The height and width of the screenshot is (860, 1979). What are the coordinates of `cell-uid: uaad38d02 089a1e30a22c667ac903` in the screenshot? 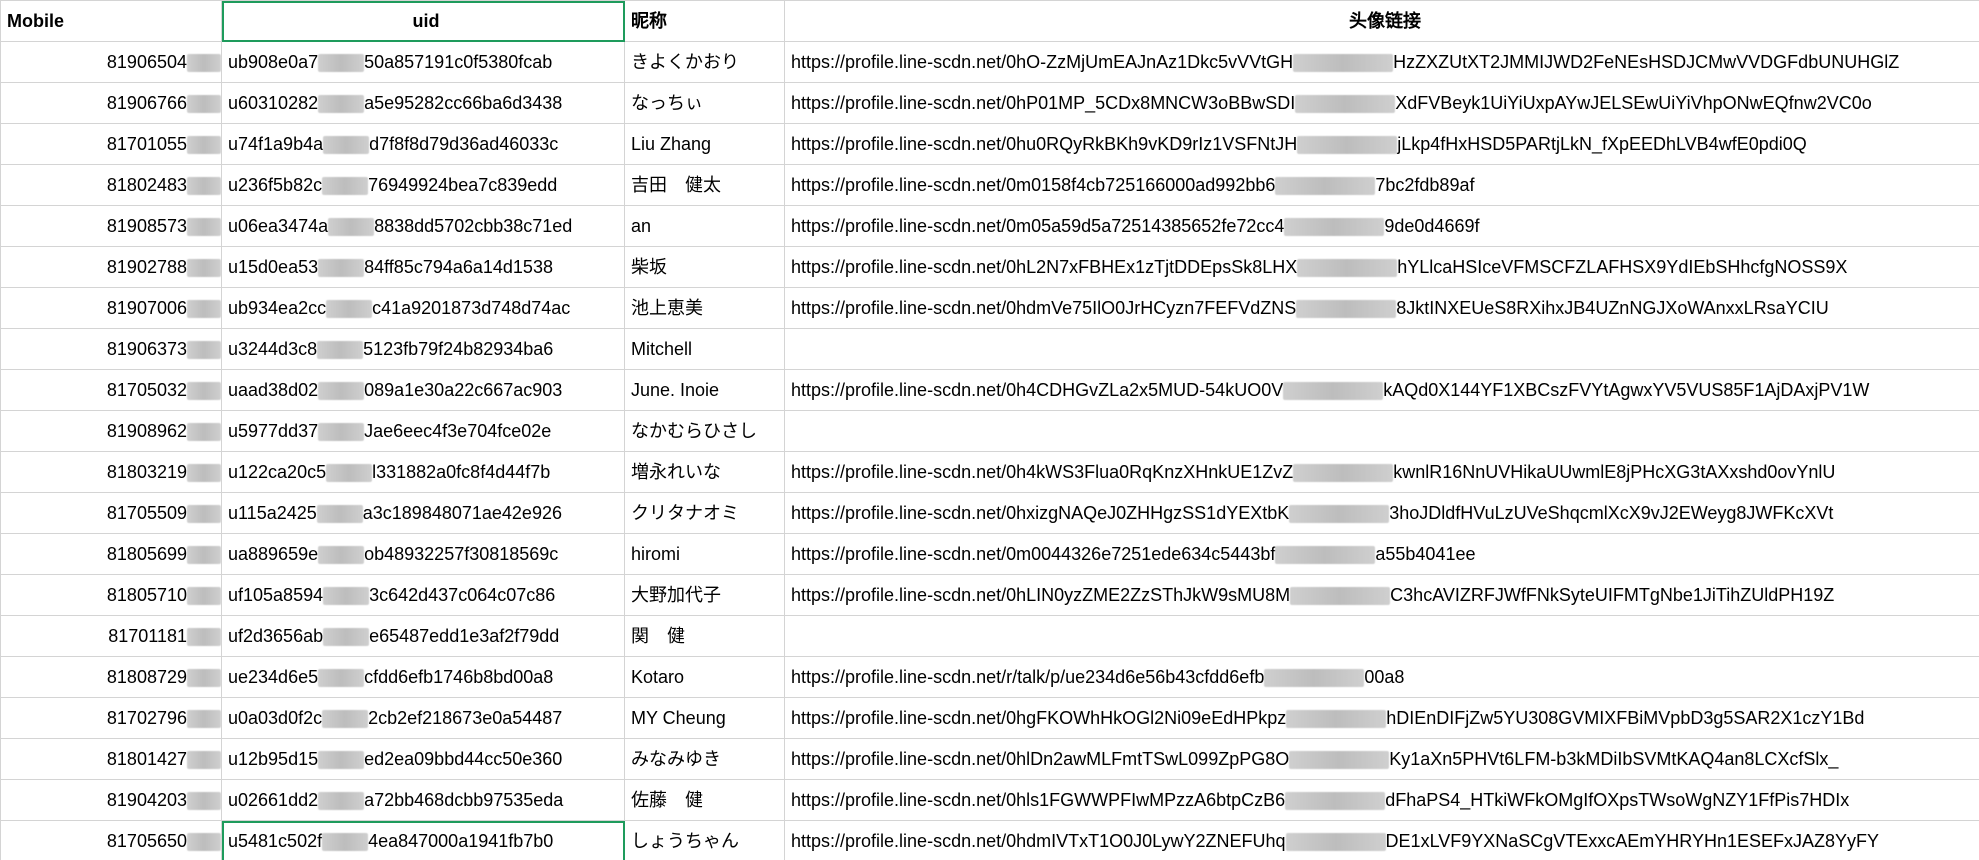 It's located at (423, 390).